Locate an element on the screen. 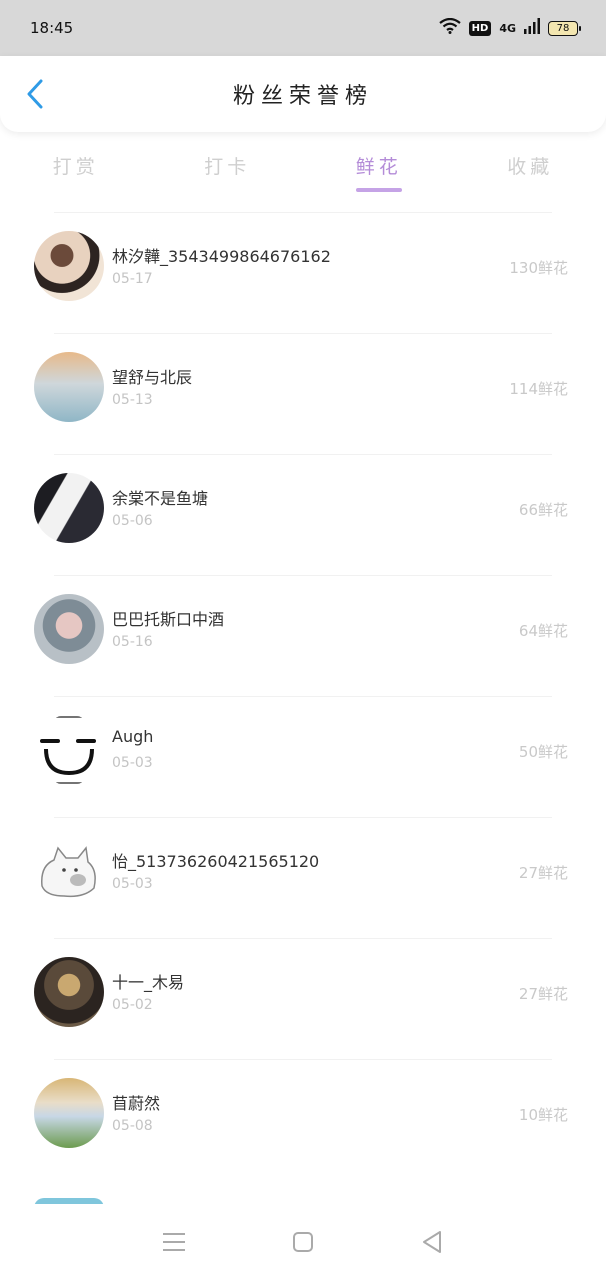 This screenshot has height=1280, width=606. fan-row: 怡_513736260421565120 05-03 27鲜花 is located at coordinates (301, 878).